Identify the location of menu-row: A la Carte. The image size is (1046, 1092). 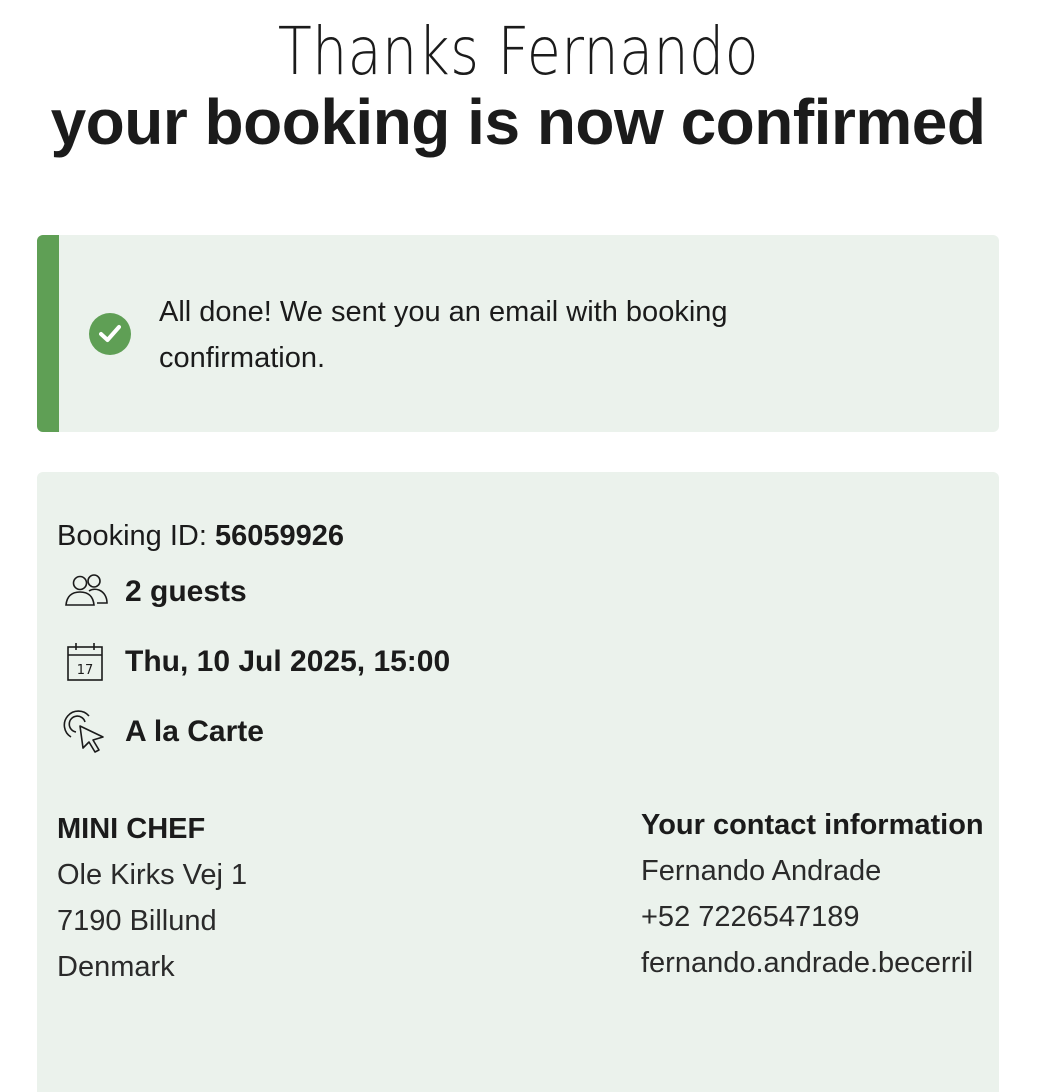
(163, 732).